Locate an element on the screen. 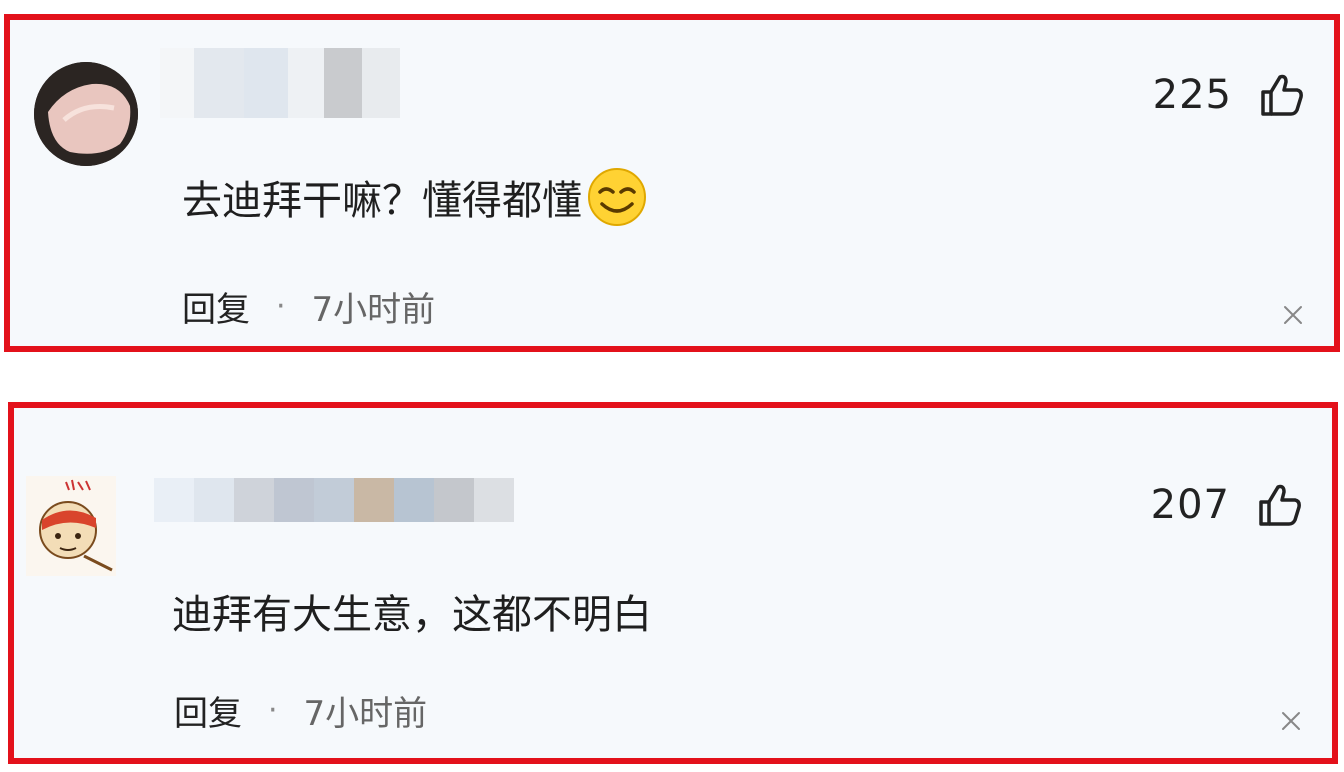  like-count: 225 is located at coordinates (1192, 95).